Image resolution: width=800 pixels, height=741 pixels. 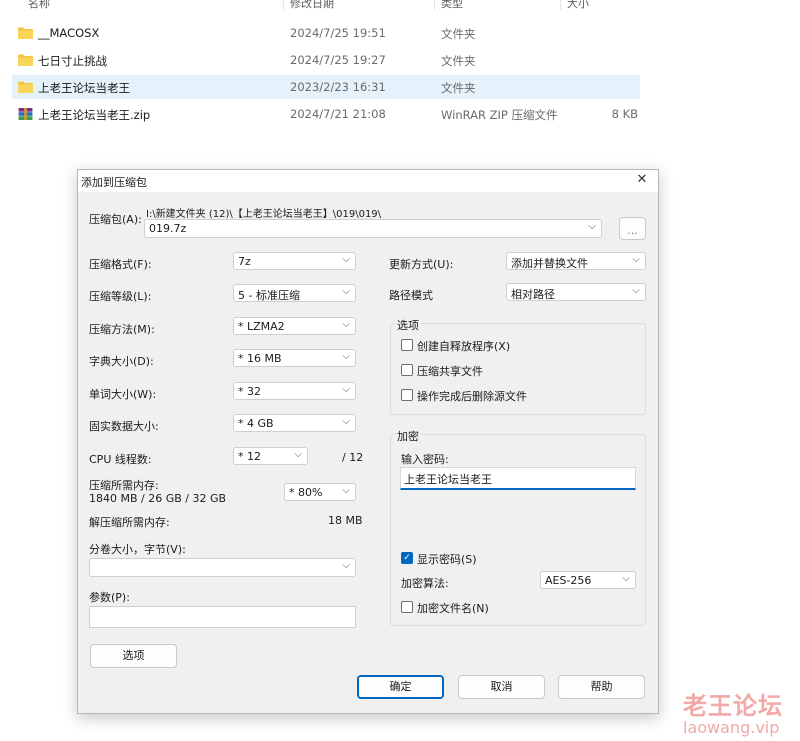 I want to click on file-type: WinRAR ZIP 压缩文件, so click(x=499, y=115).